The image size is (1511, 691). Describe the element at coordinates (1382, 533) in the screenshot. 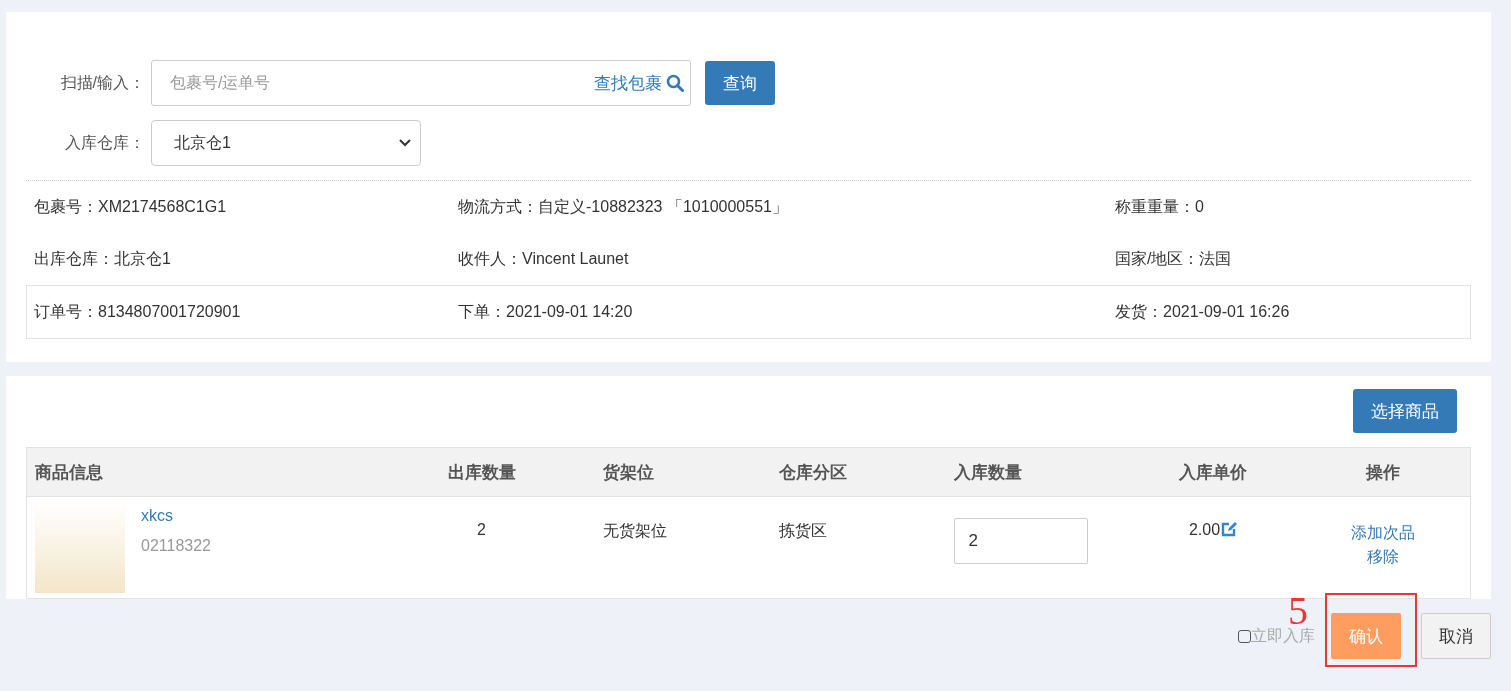

I see `action-link: 添加次品` at that location.